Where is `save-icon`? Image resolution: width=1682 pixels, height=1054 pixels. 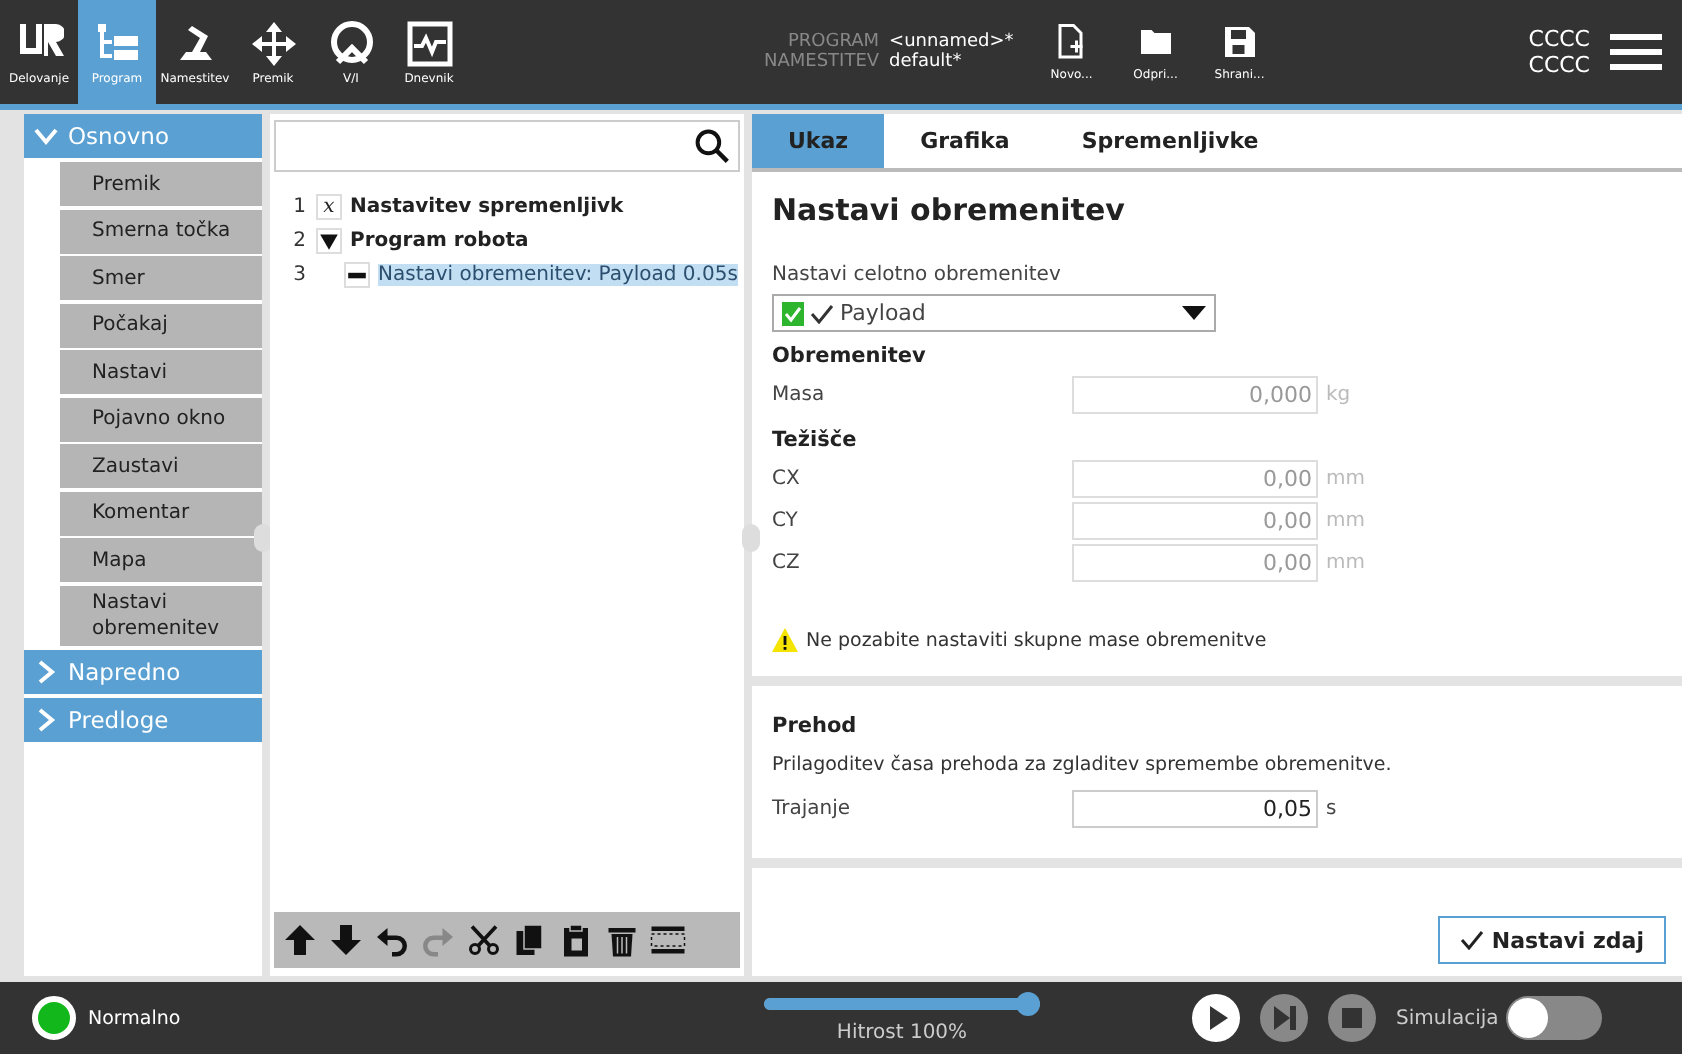 save-icon is located at coordinates (1239, 42).